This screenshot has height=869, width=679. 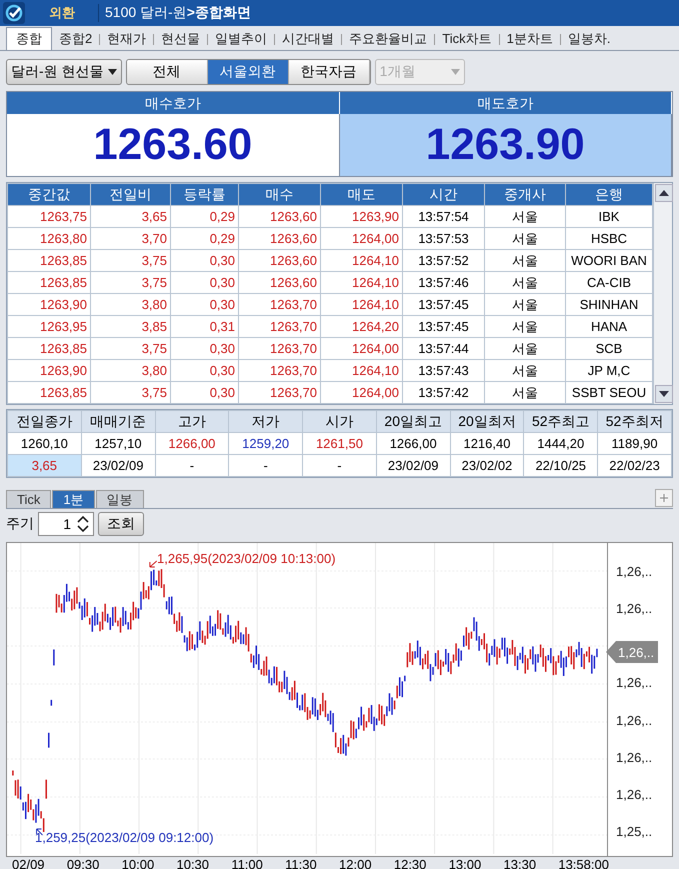 I want to click on table-cell: SHINHAN, so click(x=609, y=305).